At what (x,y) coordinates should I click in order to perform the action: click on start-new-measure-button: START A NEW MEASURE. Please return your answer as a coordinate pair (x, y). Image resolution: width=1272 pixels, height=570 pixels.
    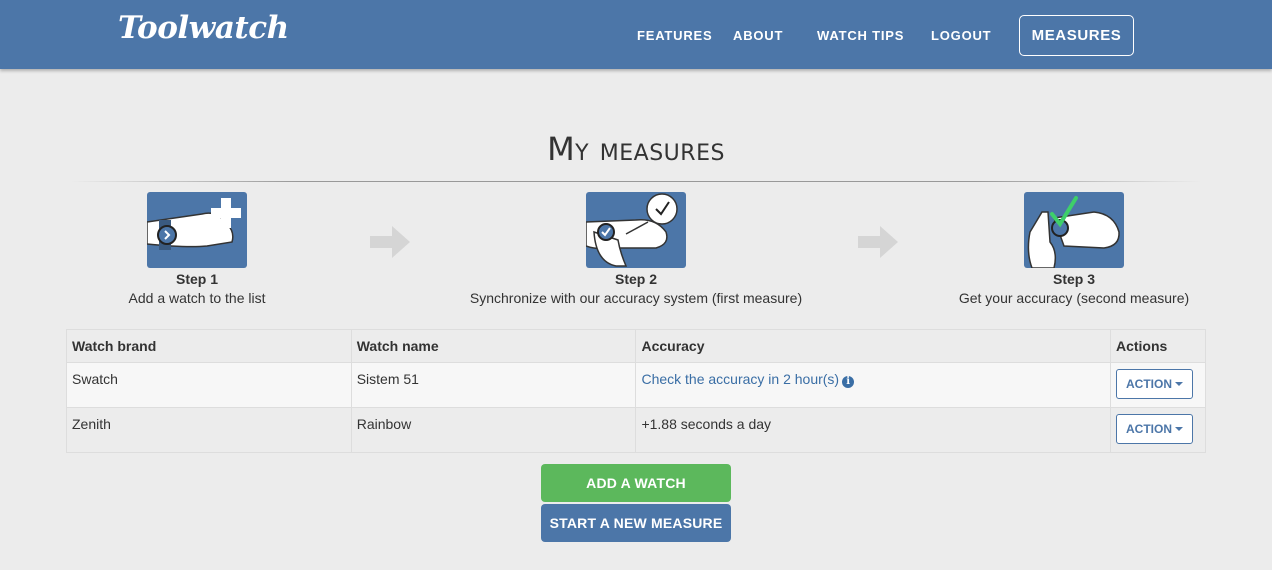
    Looking at the image, I should click on (636, 523).